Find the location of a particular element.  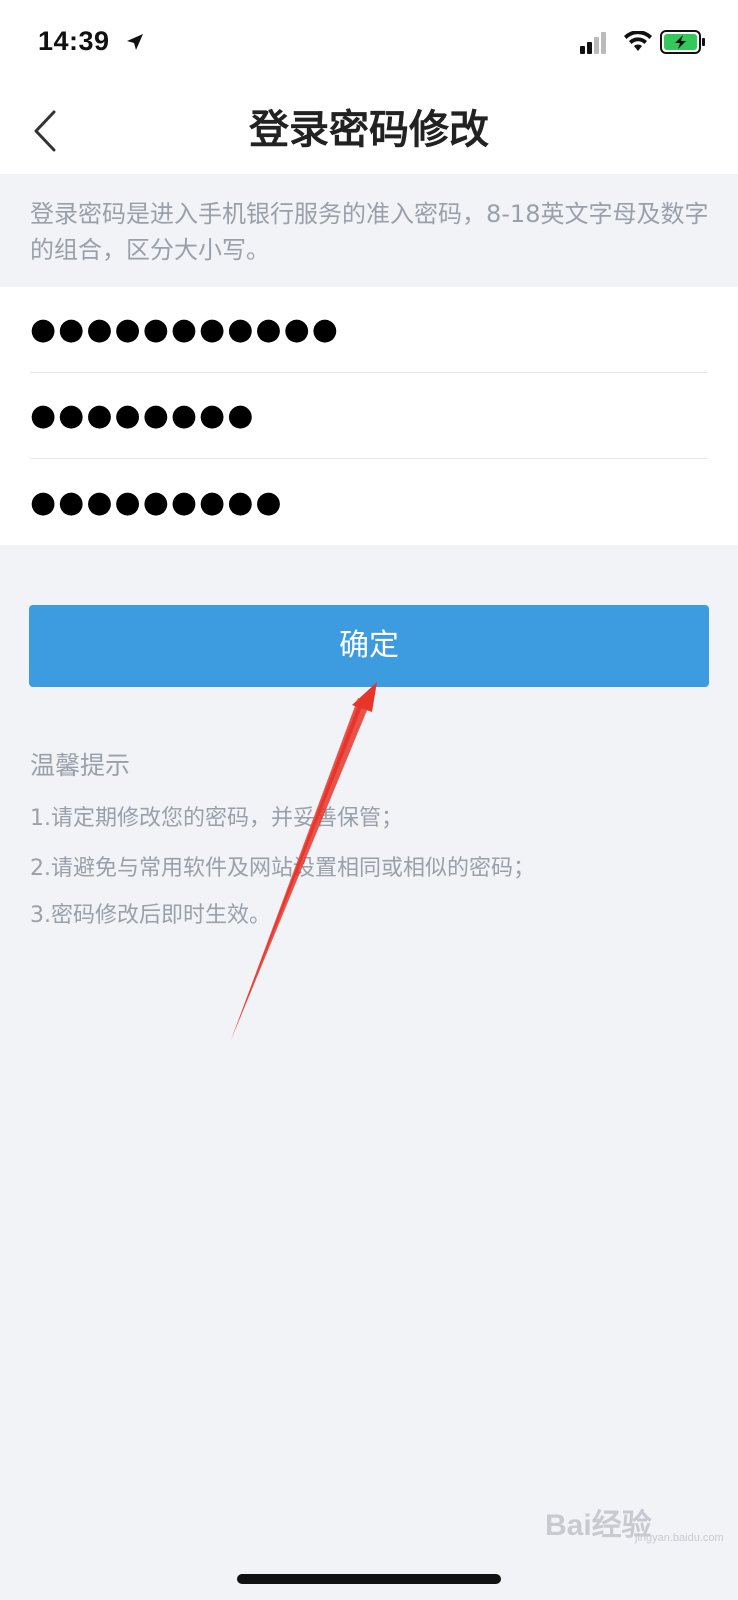

watermark-logo: Bai经验 jingyan.baidu.com is located at coordinates (634, 1528).